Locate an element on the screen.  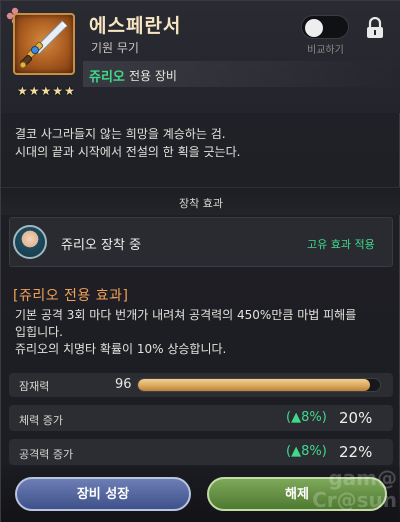
equip-effect-title: 장착 효과 is located at coordinates (201, 203).